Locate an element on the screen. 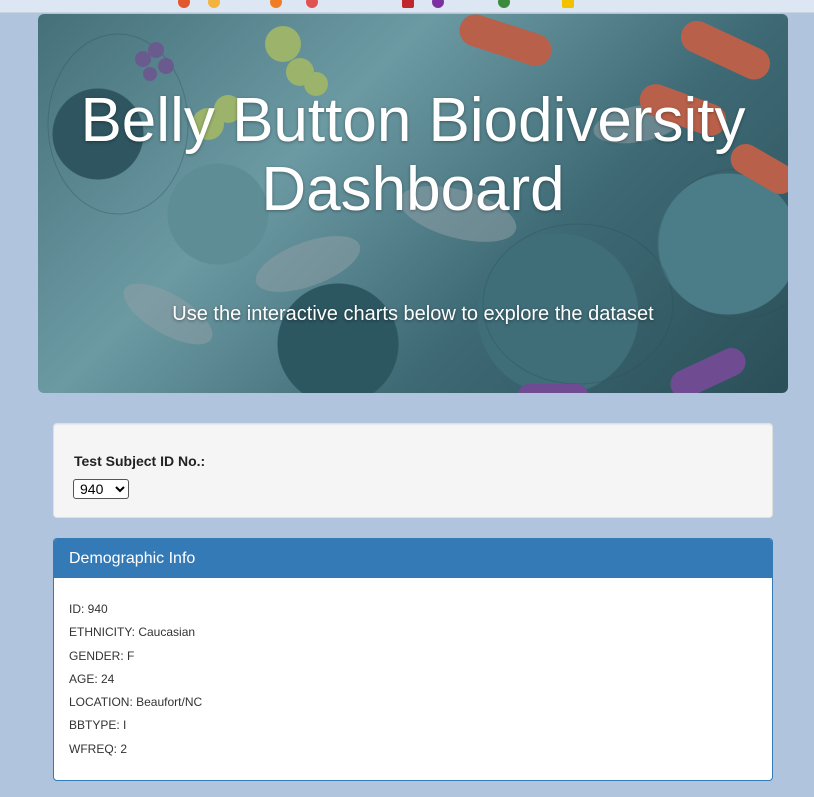 Image resolution: width=814 pixels, height=797 pixels. demo-bbtype: BBTYPE: I is located at coordinates (98, 725).